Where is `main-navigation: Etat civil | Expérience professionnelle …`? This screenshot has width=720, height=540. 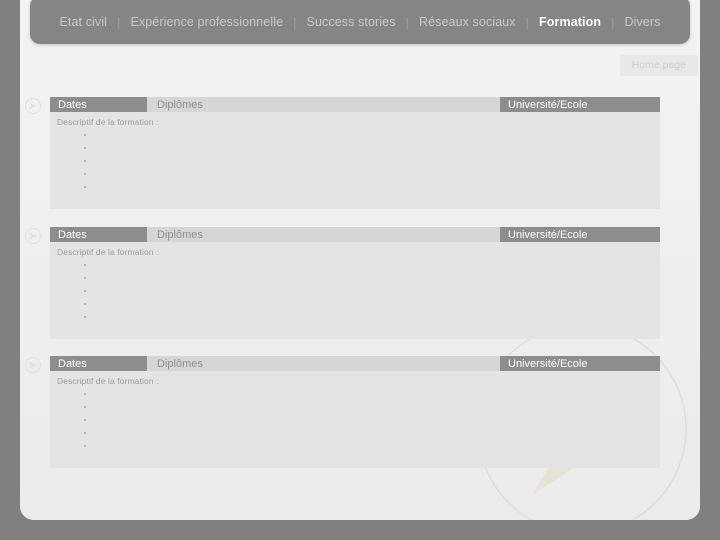 main-navigation: Etat civil | Expérience professionnelle … is located at coordinates (360, 22).